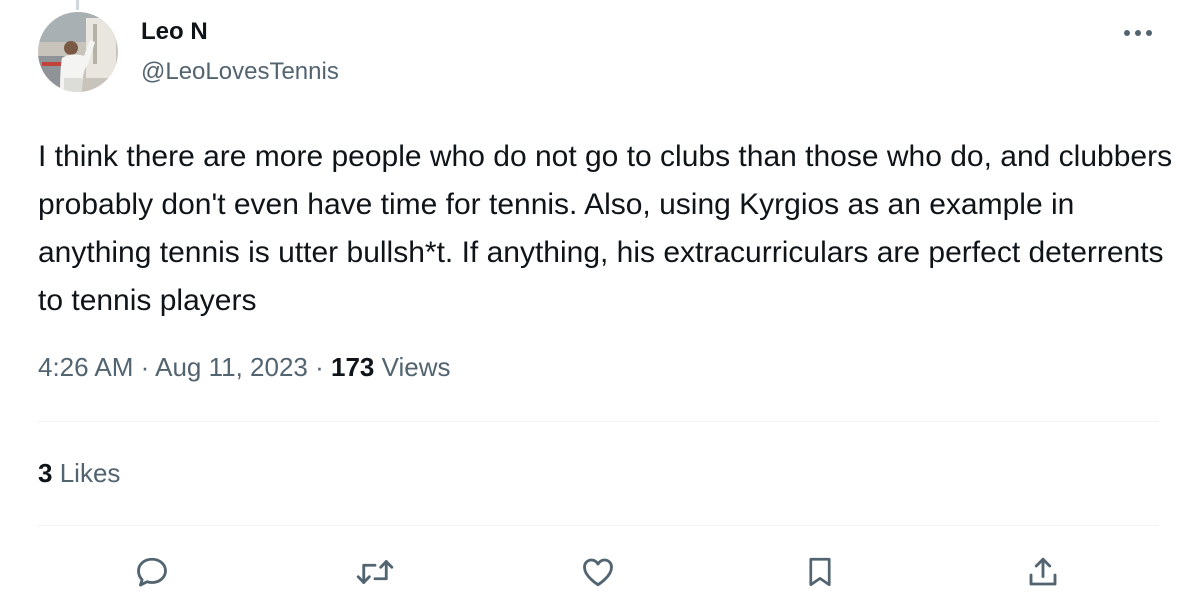 The height and width of the screenshot is (600, 1200). Describe the element at coordinates (45, 473) in the screenshot. I see `likes-count: 3` at that location.